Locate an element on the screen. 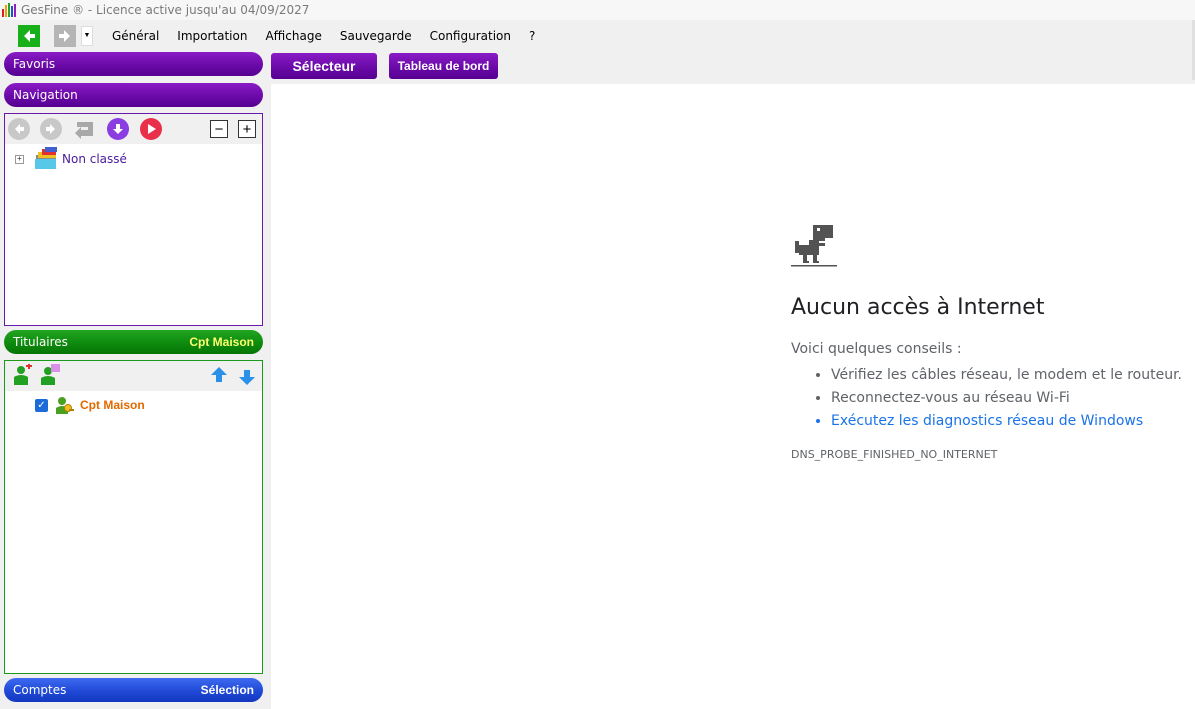 This screenshot has width=1195, height=709. history-dropdown: ▼ is located at coordinates (87, 35).